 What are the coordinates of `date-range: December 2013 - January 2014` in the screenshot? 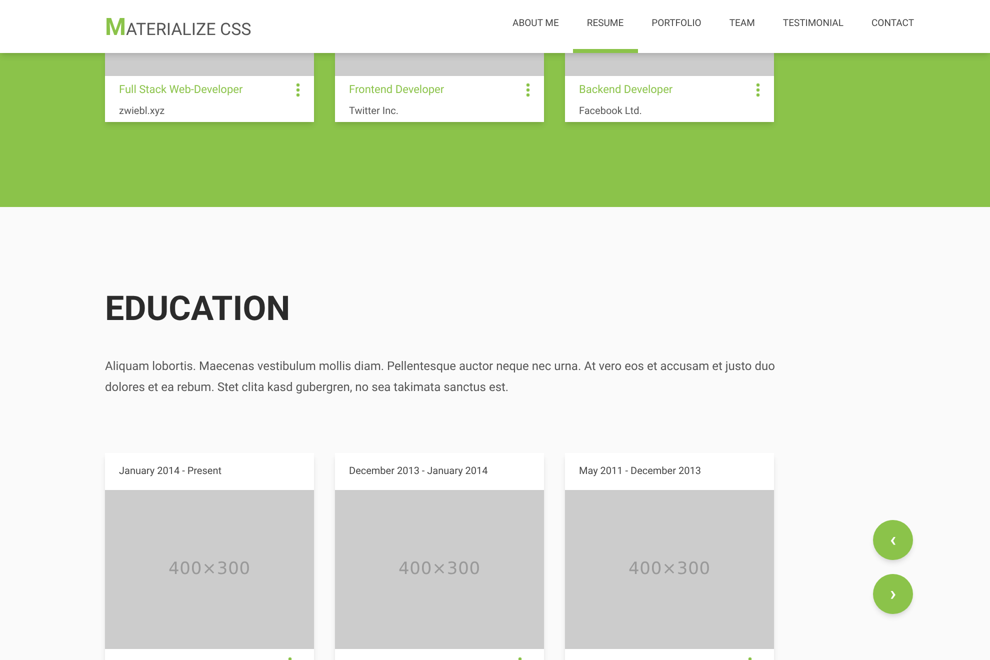 It's located at (418, 472).